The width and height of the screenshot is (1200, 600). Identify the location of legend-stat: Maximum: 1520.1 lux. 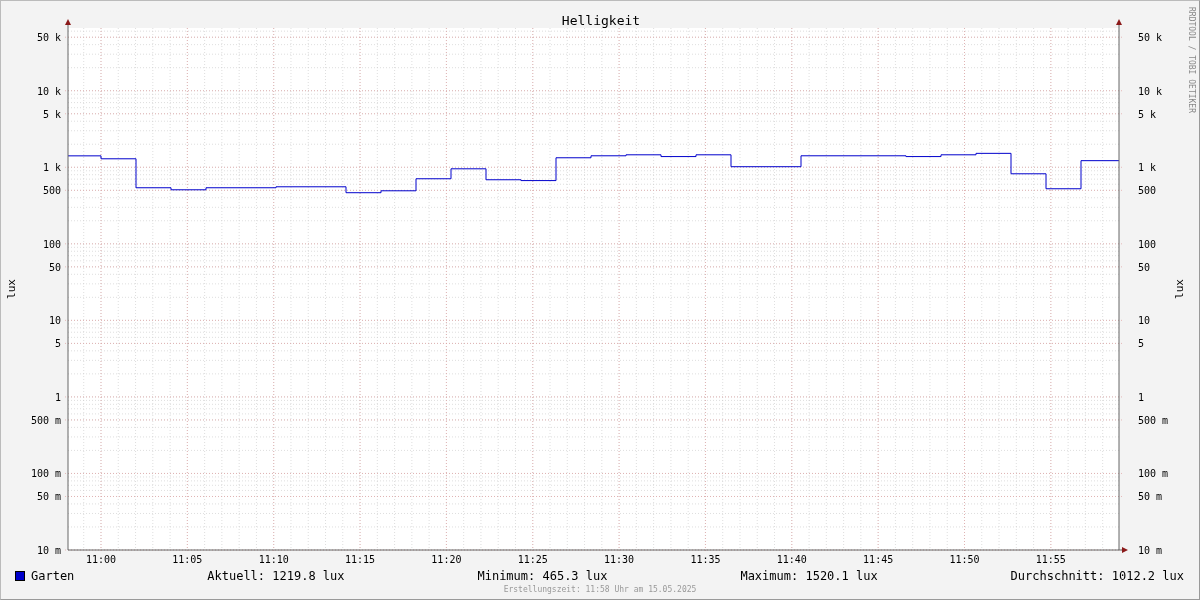
(809, 576).